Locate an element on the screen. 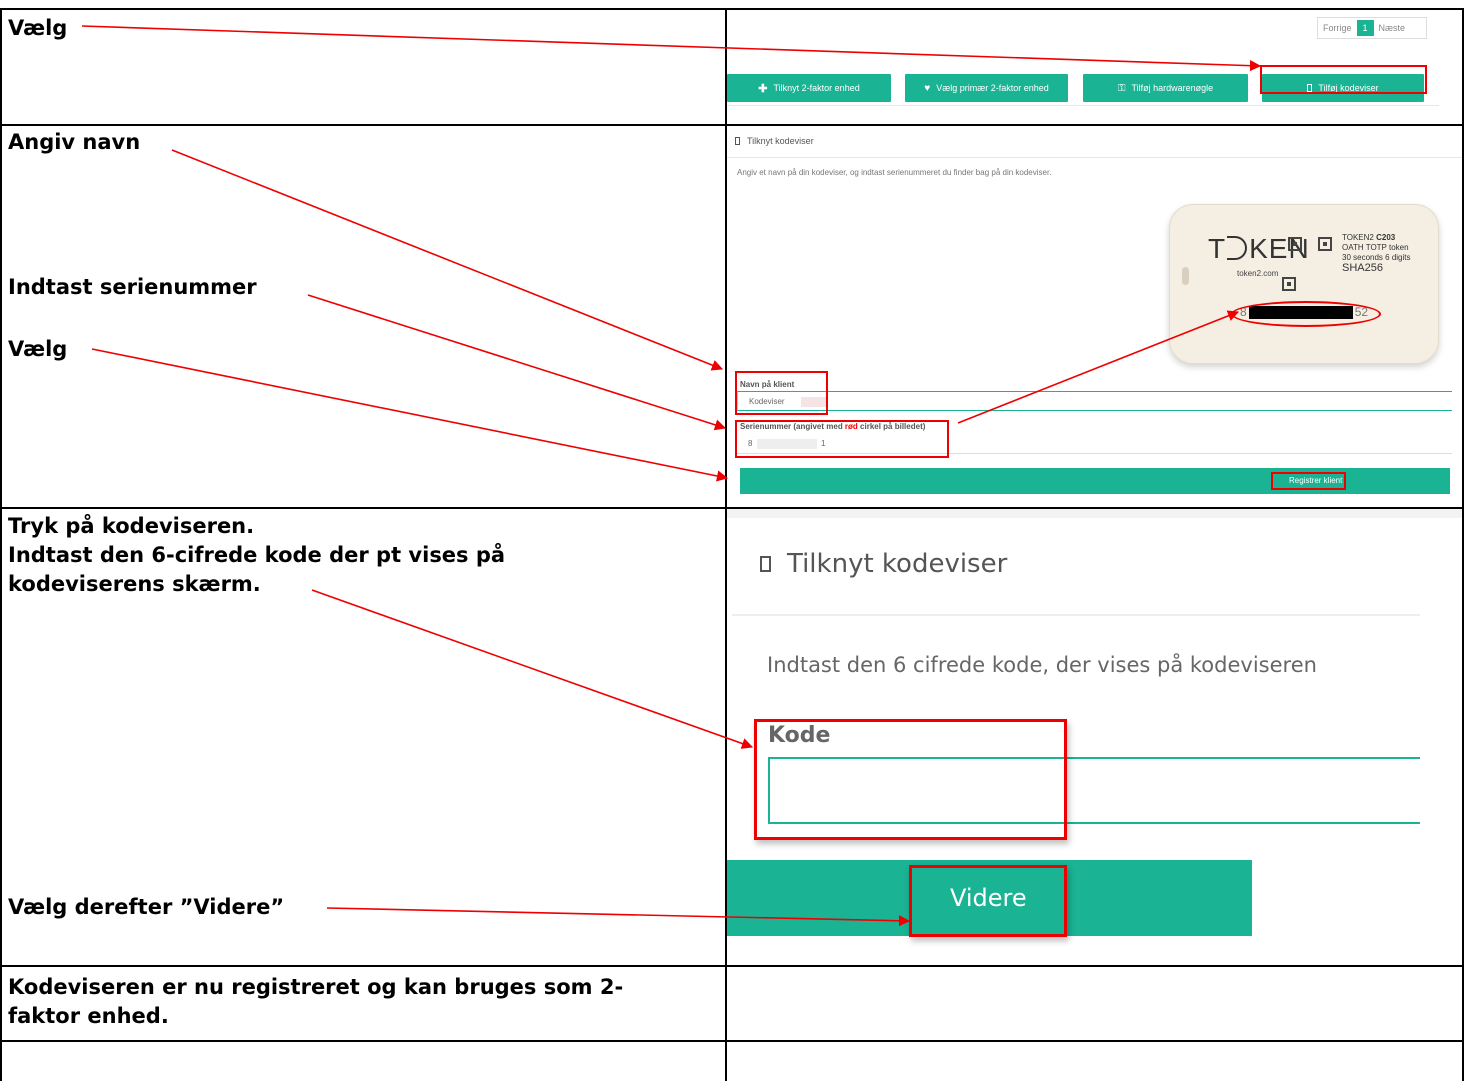 This screenshot has height=1081, width=1470. highlight-register-button is located at coordinates (1308, 481).